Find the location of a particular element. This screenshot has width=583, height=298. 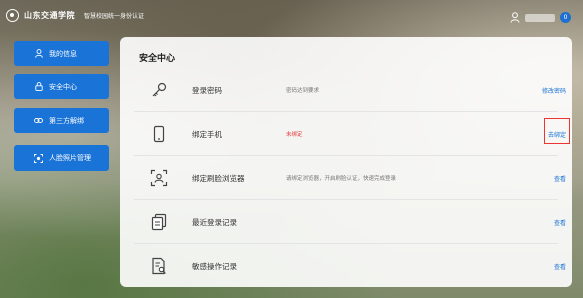

link-icon is located at coordinates (38, 120).